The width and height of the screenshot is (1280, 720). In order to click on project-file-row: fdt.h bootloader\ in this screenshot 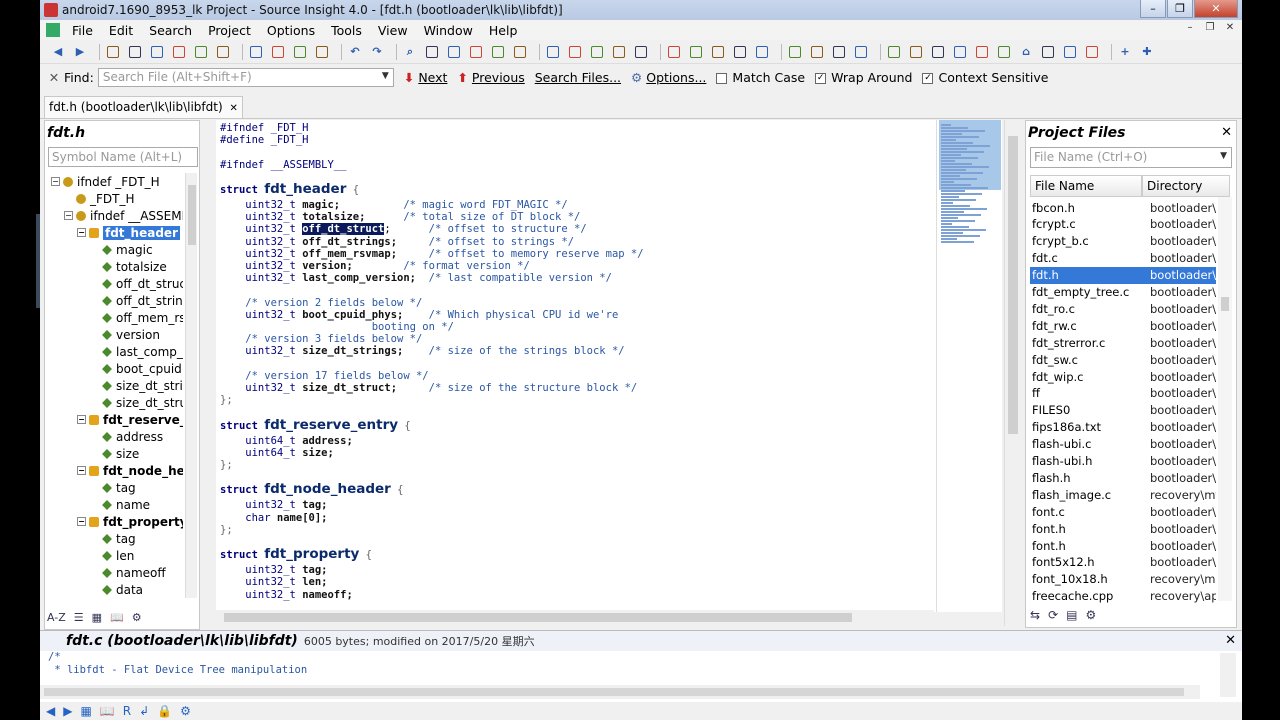, I will do `click(1123, 275)`.